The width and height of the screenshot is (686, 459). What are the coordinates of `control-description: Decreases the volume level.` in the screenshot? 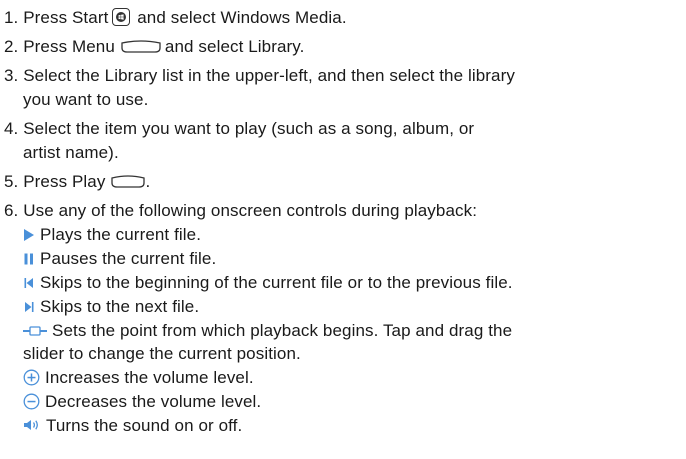 It's located at (153, 401).